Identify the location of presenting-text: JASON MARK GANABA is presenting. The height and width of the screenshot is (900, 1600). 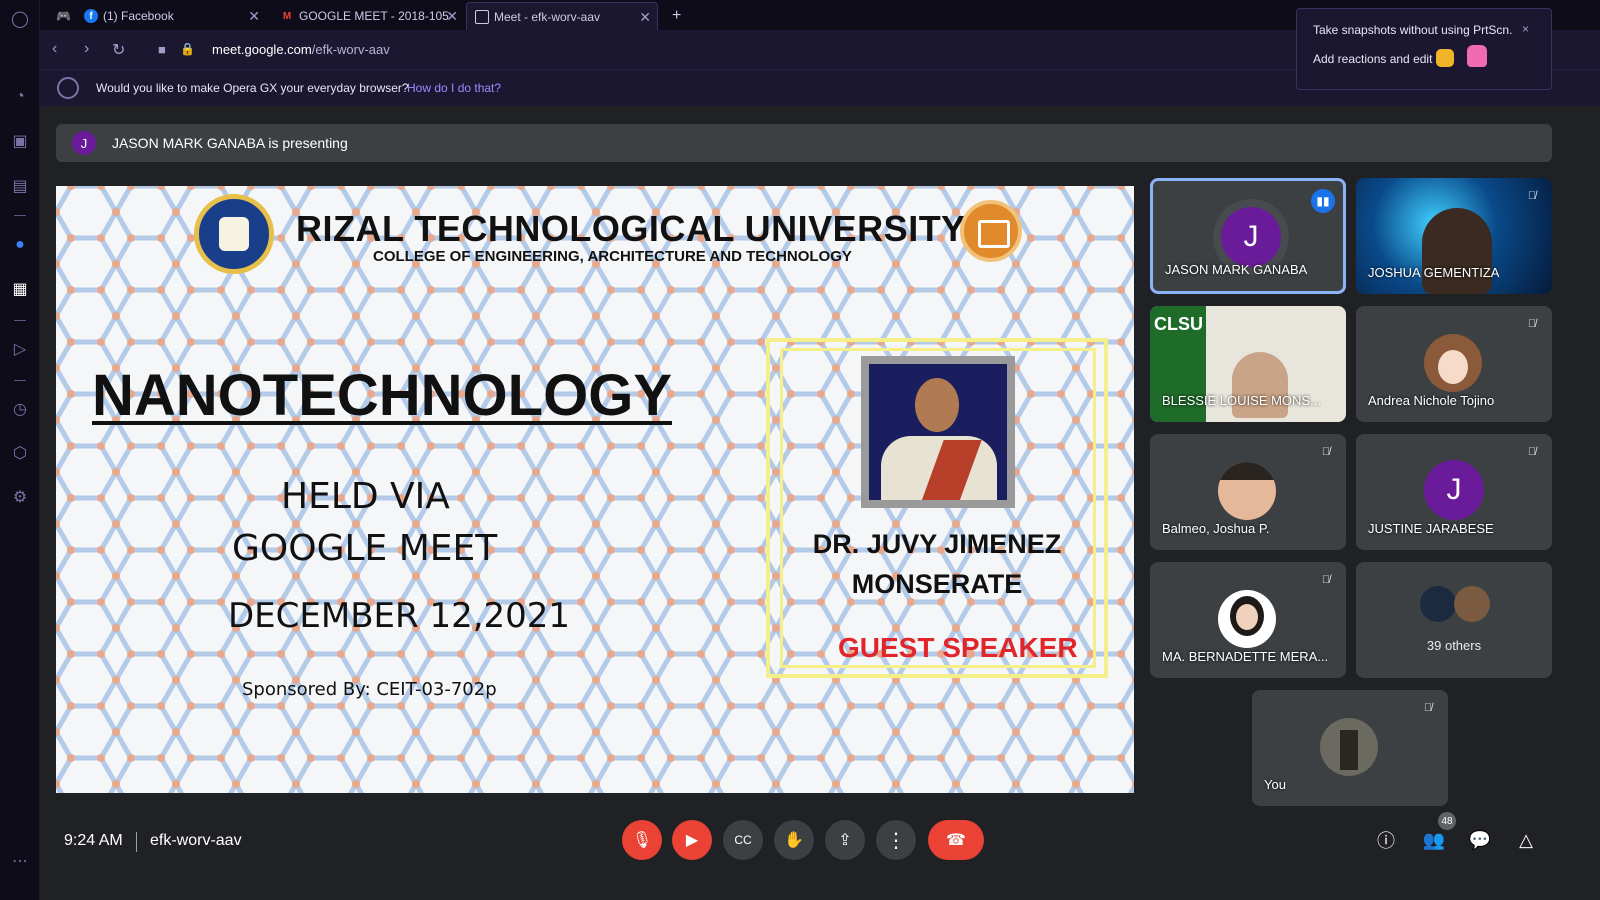
(230, 143).